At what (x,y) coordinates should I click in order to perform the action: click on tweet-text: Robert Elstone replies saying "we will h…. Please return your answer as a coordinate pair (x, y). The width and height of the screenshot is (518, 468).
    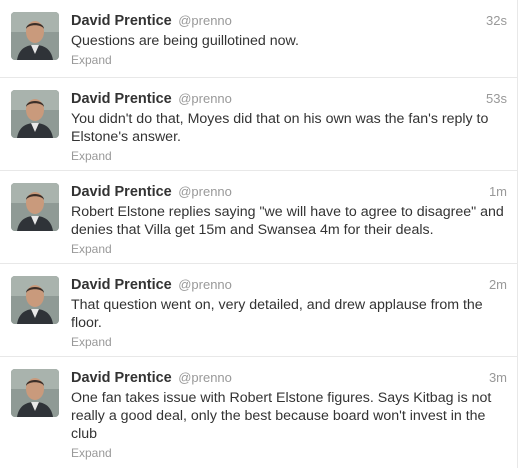
    Looking at the image, I should click on (287, 221).